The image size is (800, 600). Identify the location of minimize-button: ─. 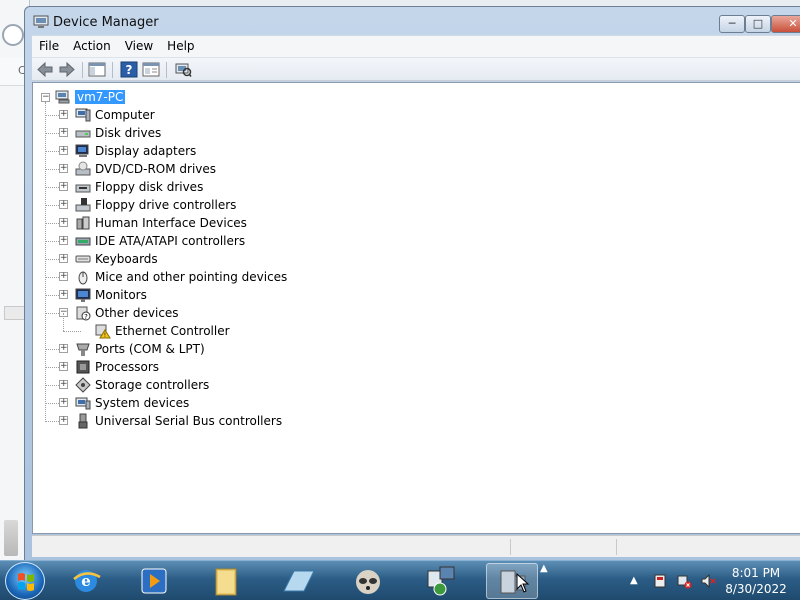
(732, 24).